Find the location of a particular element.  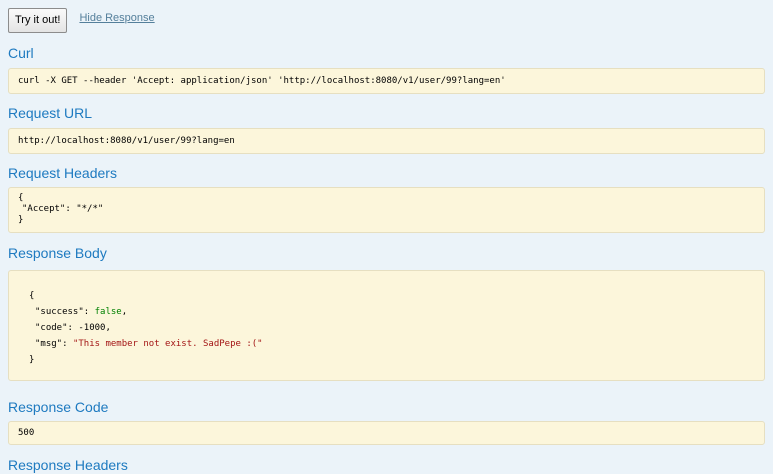

response-body-line: "code": -1000, is located at coordinates (73, 328).